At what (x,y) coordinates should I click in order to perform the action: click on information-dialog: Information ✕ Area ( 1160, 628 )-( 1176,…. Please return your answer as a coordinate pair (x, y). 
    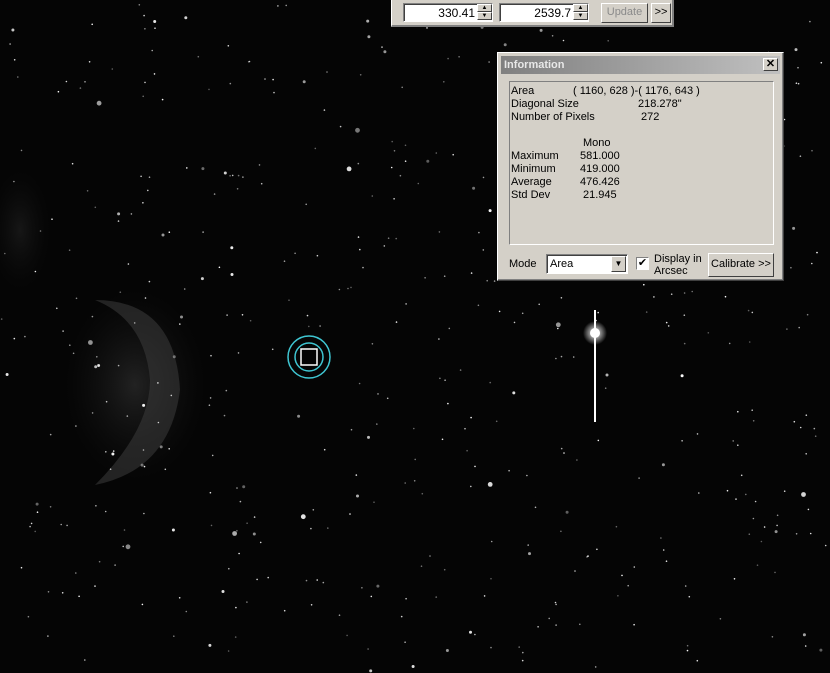
    Looking at the image, I should click on (640, 166).